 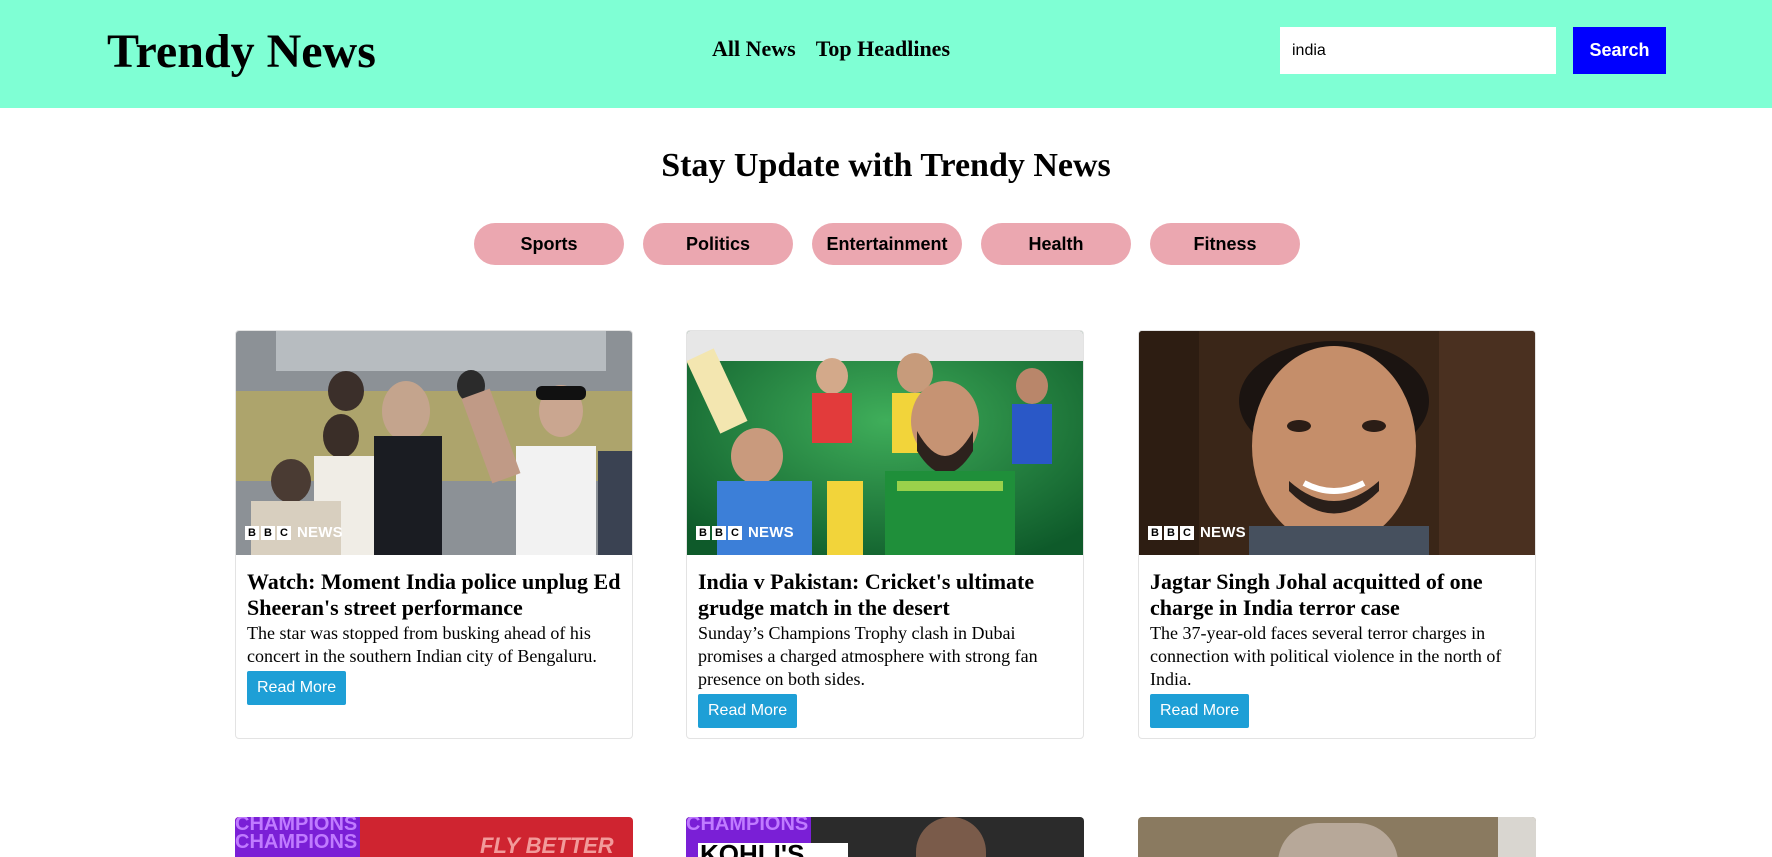 I want to click on partial-image-overlay: FLY BETTER, so click(x=547, y=845).